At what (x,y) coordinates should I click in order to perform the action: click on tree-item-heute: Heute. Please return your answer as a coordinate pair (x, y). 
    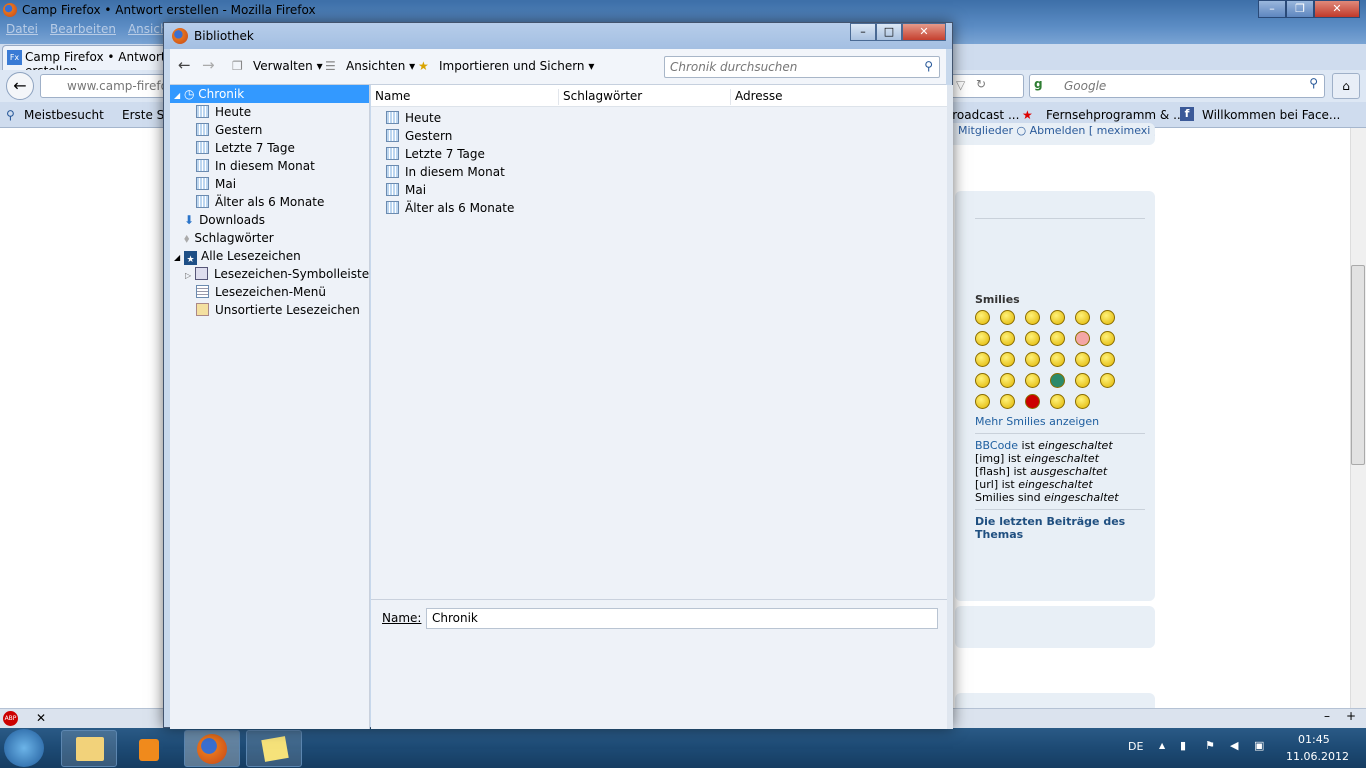
    Looking at the image, I should click on (223, 112).